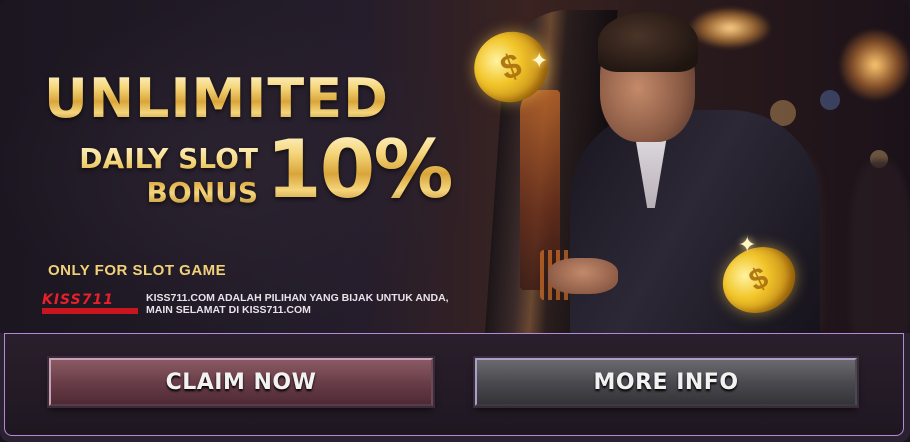  What do you see at coordinates (666, 382) in the screenshot?
I see `more-info-button: MORE INFO` at bounding box center [666, 382].